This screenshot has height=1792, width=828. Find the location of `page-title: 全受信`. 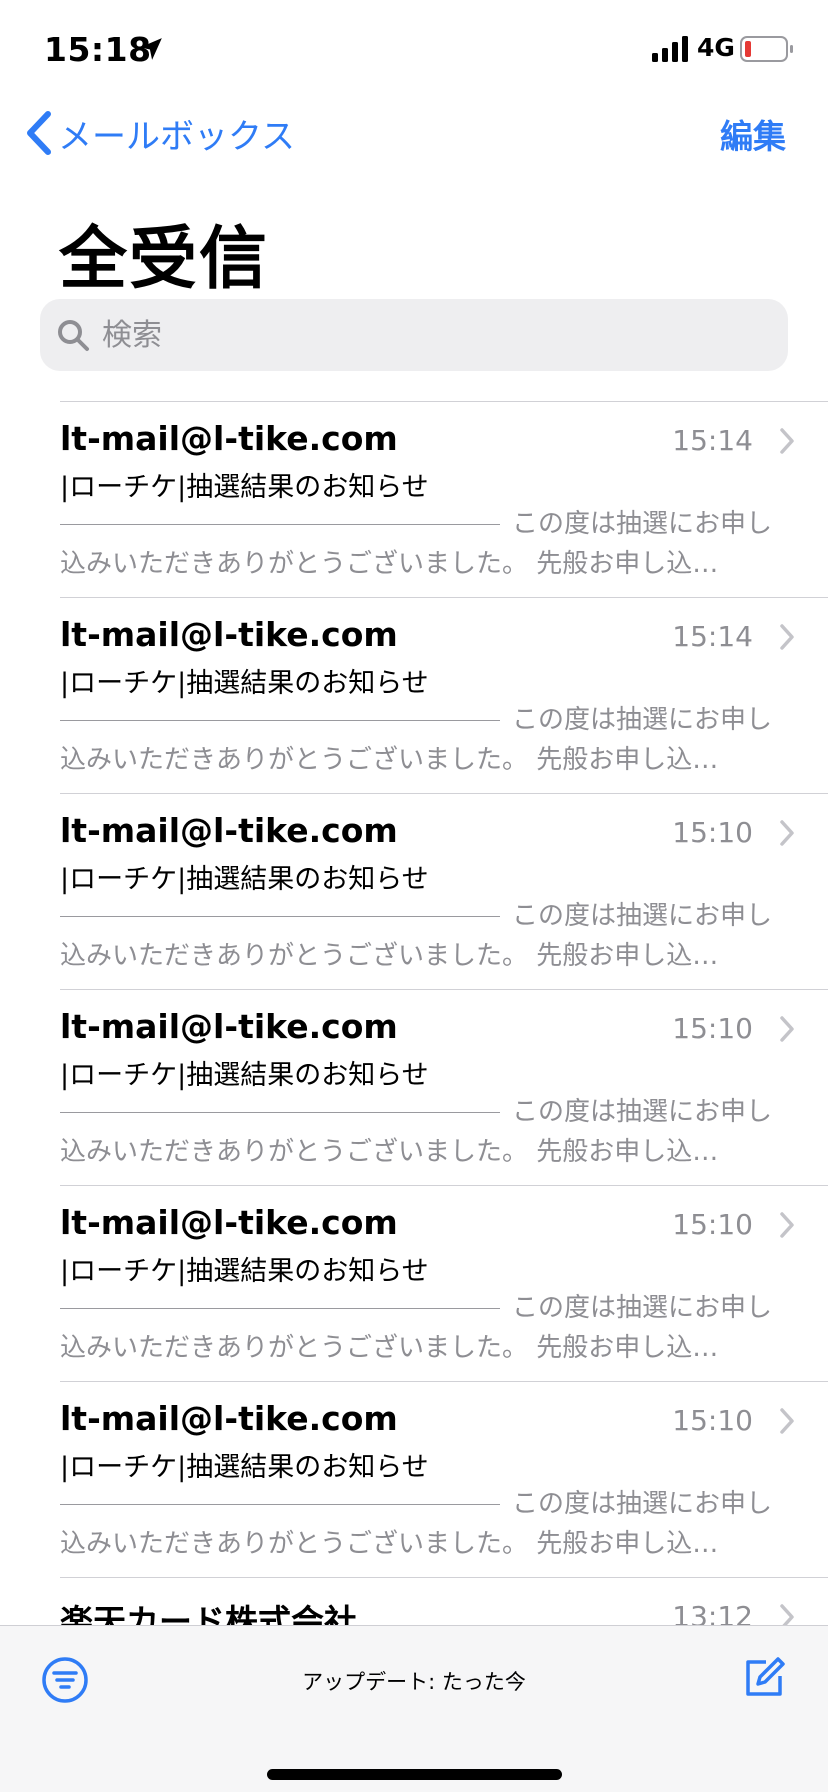

page-title: 全受信 is located at coordinates (164, 259).